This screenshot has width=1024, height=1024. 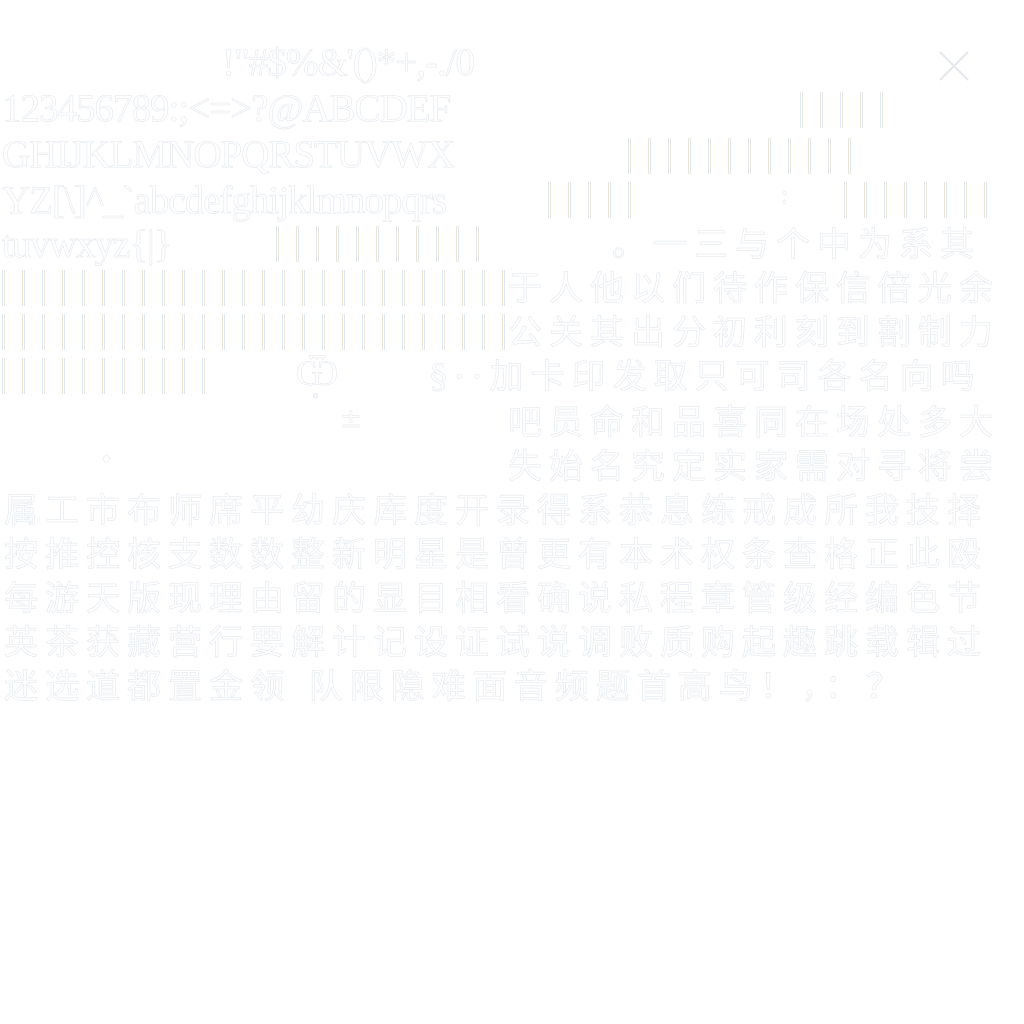 What do you see at coordinates (496, 643) in the screenshot?
I see `cjk-row-10: 英茶获藏营行要解计记设证试说调败质购起趣跳载辑过` at bounding box center [496, 643].